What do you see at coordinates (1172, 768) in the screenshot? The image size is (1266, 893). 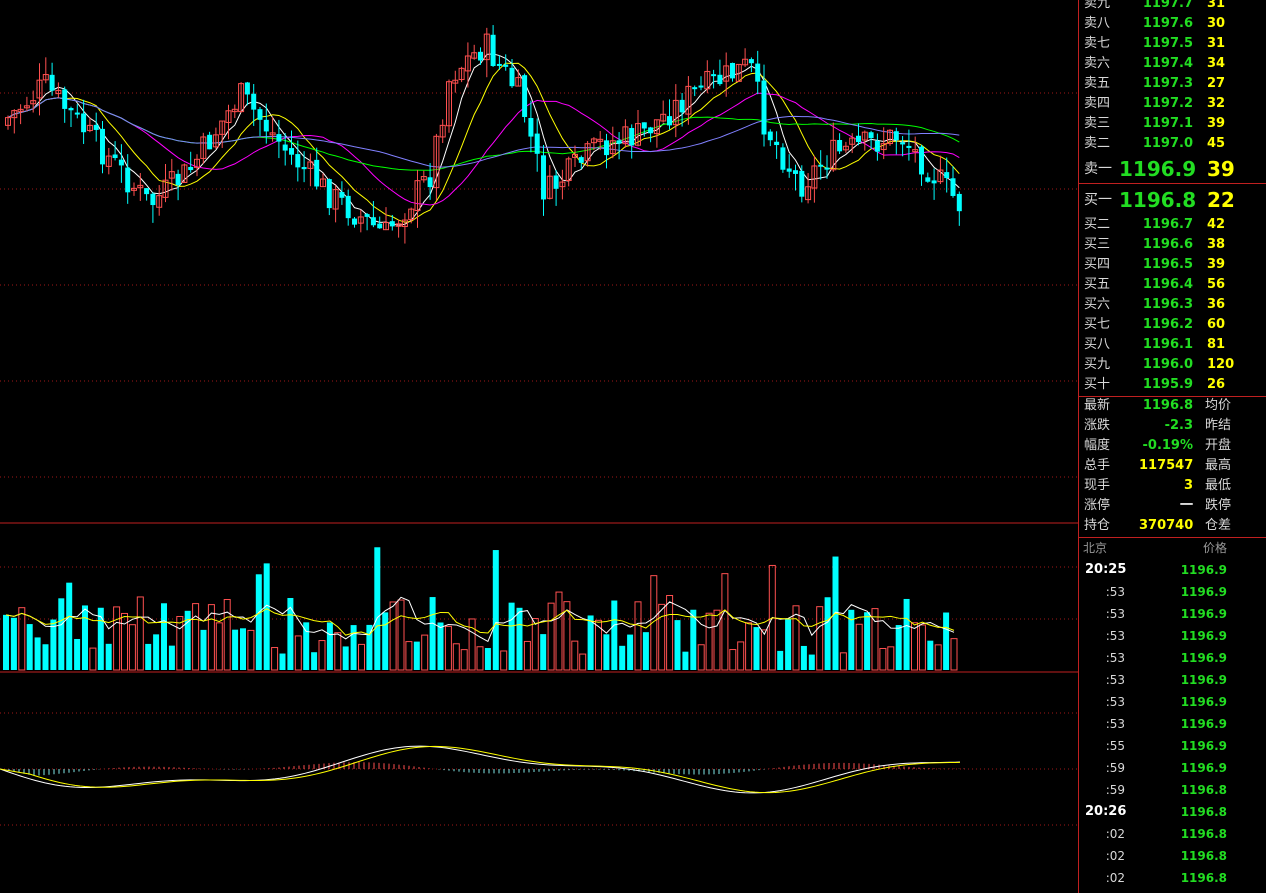 I see `tick-row: :59 1196.9` at bounding box center [1172, 768].